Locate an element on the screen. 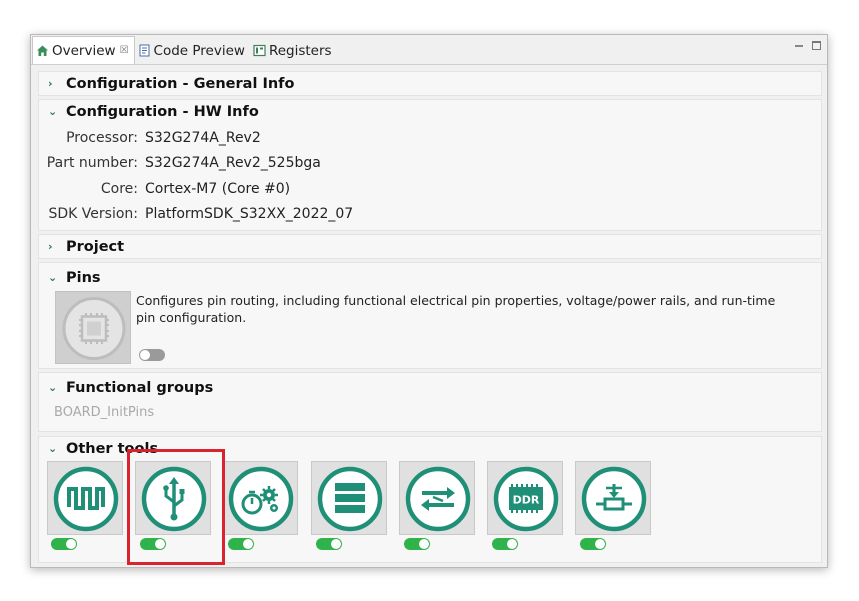  tool-transfer-toggle is located at coordinates (417, 544).